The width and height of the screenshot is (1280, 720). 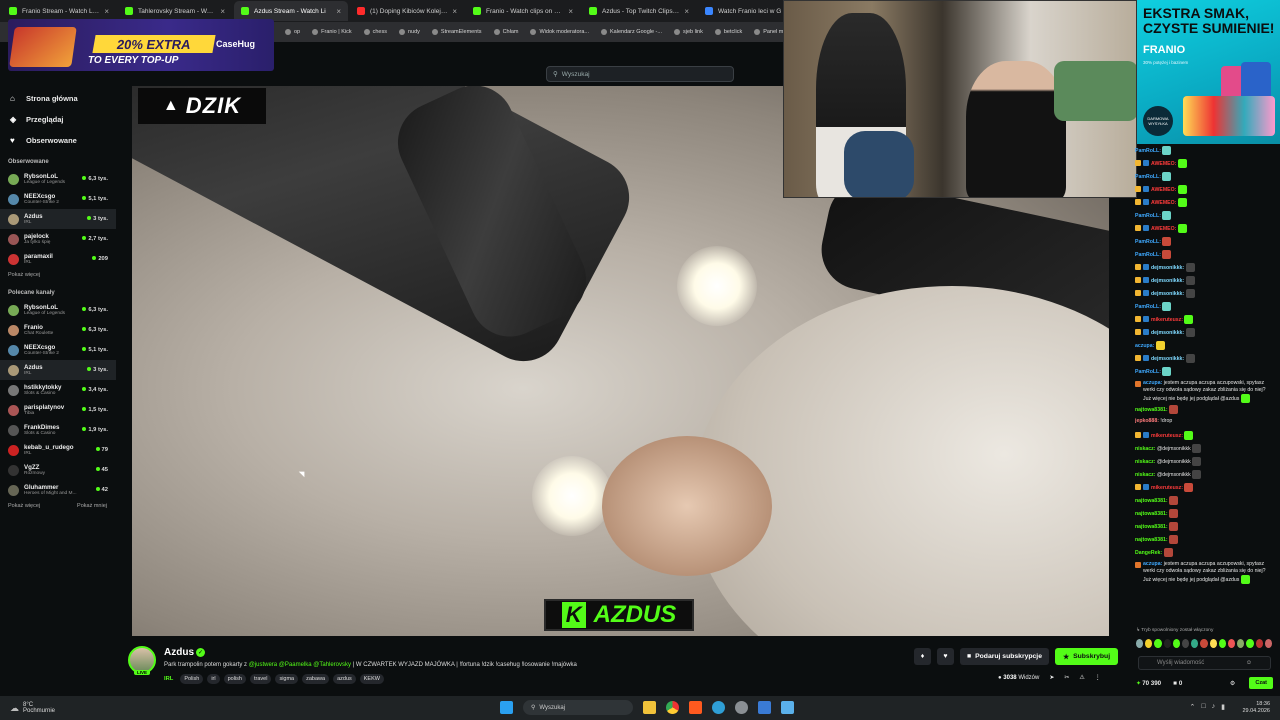 I want to click on notification-bell-button: ♦, so click(x=922, y=656).